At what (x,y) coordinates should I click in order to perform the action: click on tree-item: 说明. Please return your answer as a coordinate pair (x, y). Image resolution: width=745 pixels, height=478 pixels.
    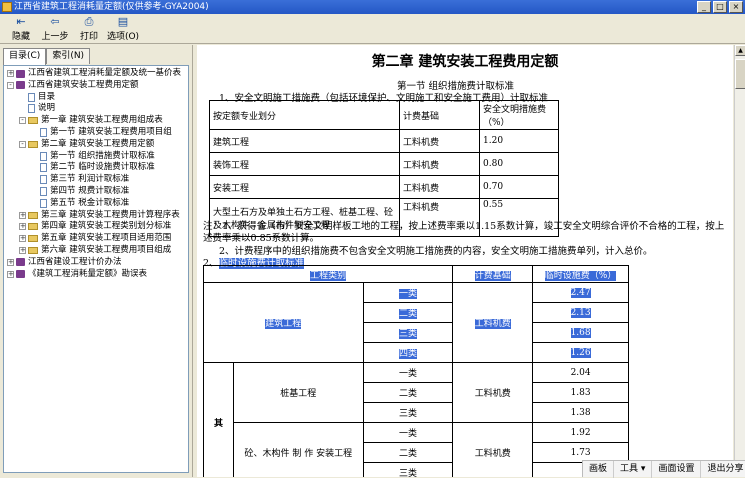
    Looking at the image, I should click on (37, 108).